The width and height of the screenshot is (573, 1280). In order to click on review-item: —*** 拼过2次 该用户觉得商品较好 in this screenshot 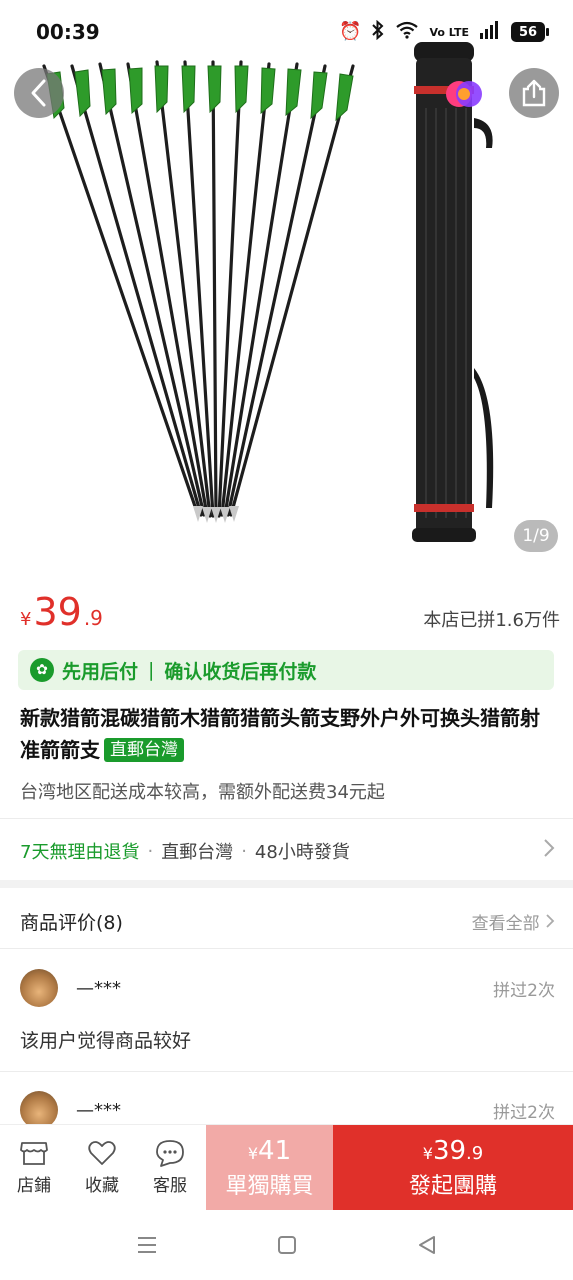, I will do `click(287, 1010)`.